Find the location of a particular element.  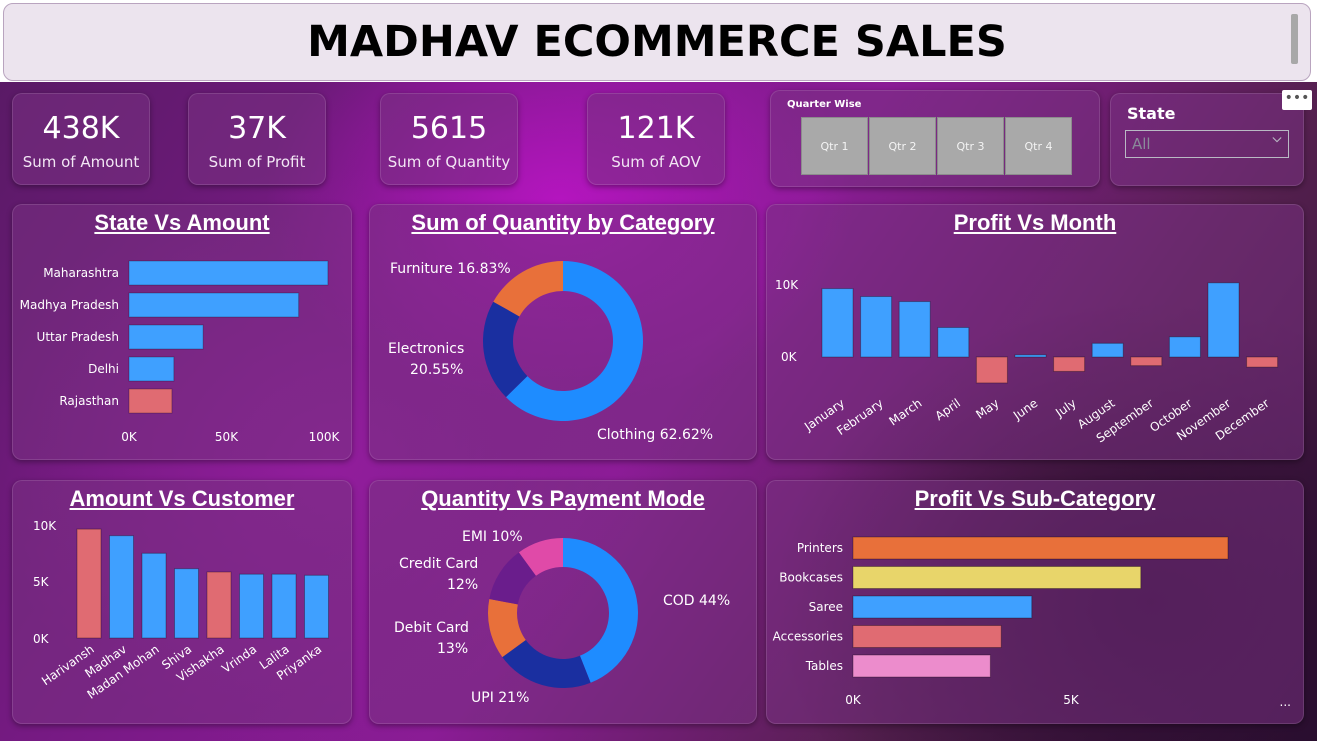

data-label: Credit Card is located at coordinates (438, 564).